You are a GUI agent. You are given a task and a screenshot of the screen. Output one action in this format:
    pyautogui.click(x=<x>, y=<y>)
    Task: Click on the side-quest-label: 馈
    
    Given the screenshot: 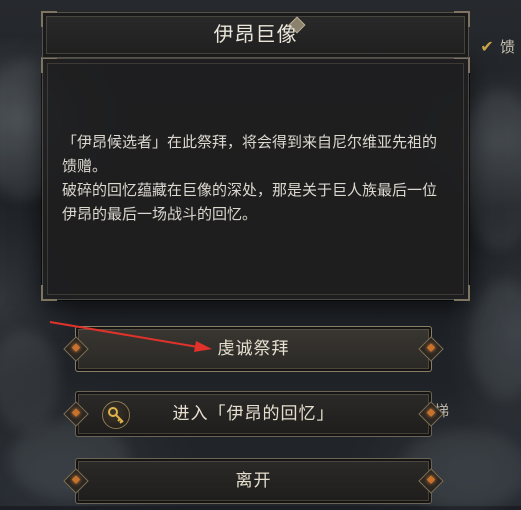 What is the action you would take?
    pyautogui.click(x=508, y=47)
    